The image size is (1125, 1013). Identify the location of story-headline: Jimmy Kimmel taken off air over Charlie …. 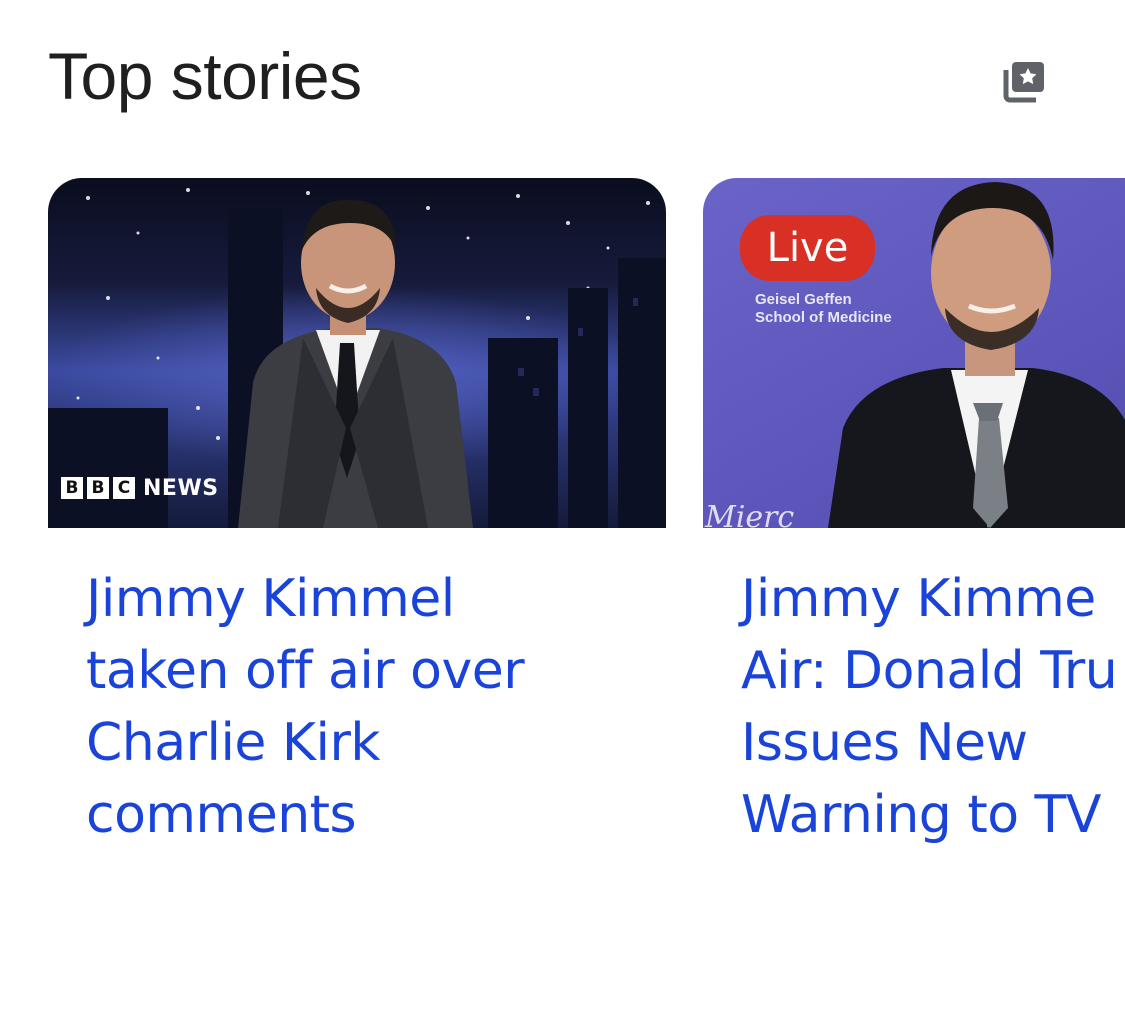
(366, 707).